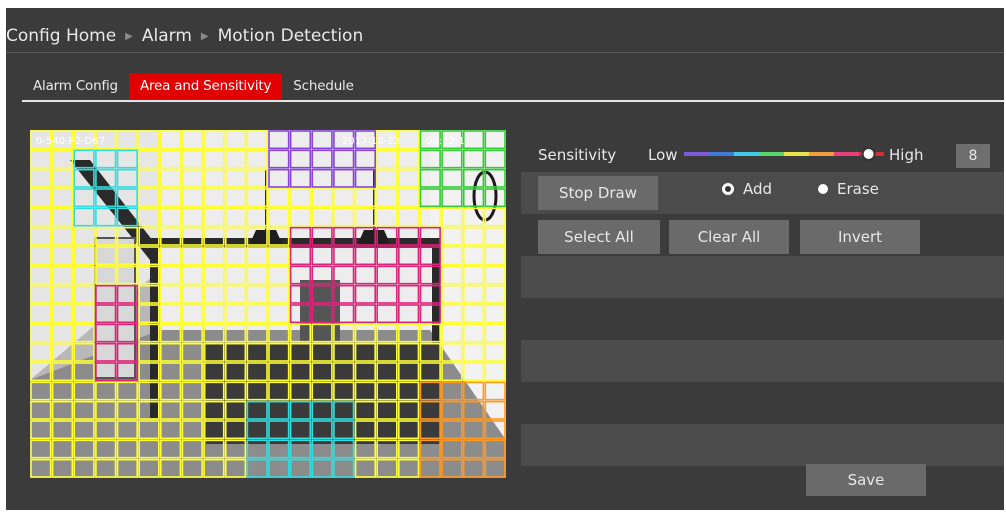 The image size is (1006, 512). Describe the element at coordinates (598, 193) in the screenshot. I see `stop-draw-button: Stop Draw` at that location.